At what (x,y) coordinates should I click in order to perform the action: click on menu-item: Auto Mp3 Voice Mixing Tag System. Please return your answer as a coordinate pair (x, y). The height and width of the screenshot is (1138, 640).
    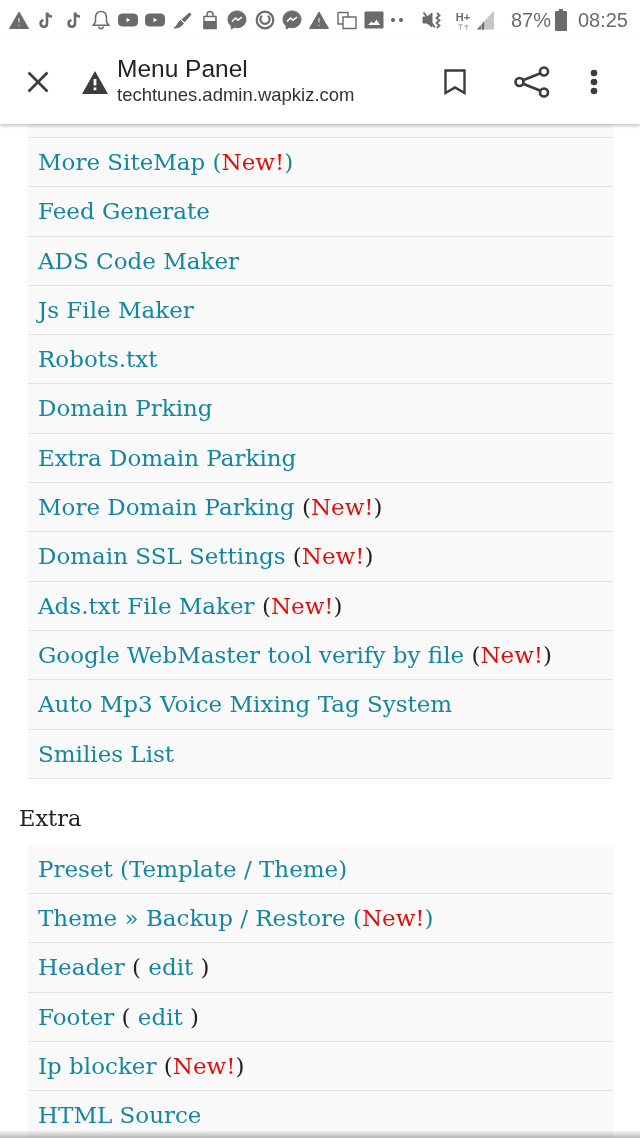
    Looking at the image, I should click on (320, 705).